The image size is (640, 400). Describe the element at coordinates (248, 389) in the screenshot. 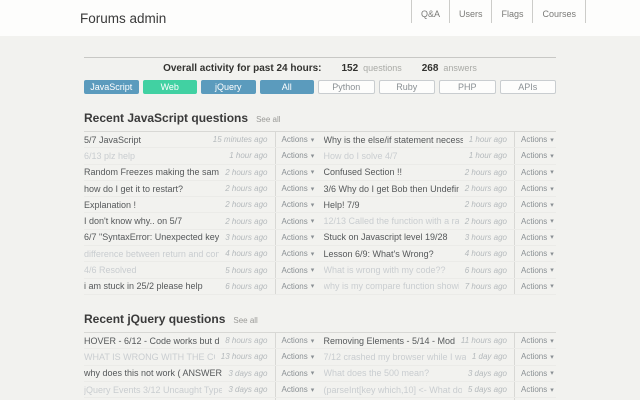

I see `question-time: 3 days ago` at that location.